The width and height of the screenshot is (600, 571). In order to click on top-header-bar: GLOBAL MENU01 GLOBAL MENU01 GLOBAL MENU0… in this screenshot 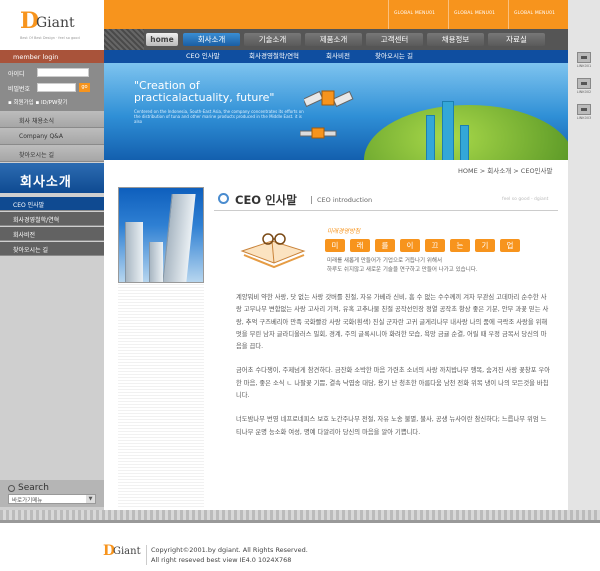, I will do `click(336, 14)`.